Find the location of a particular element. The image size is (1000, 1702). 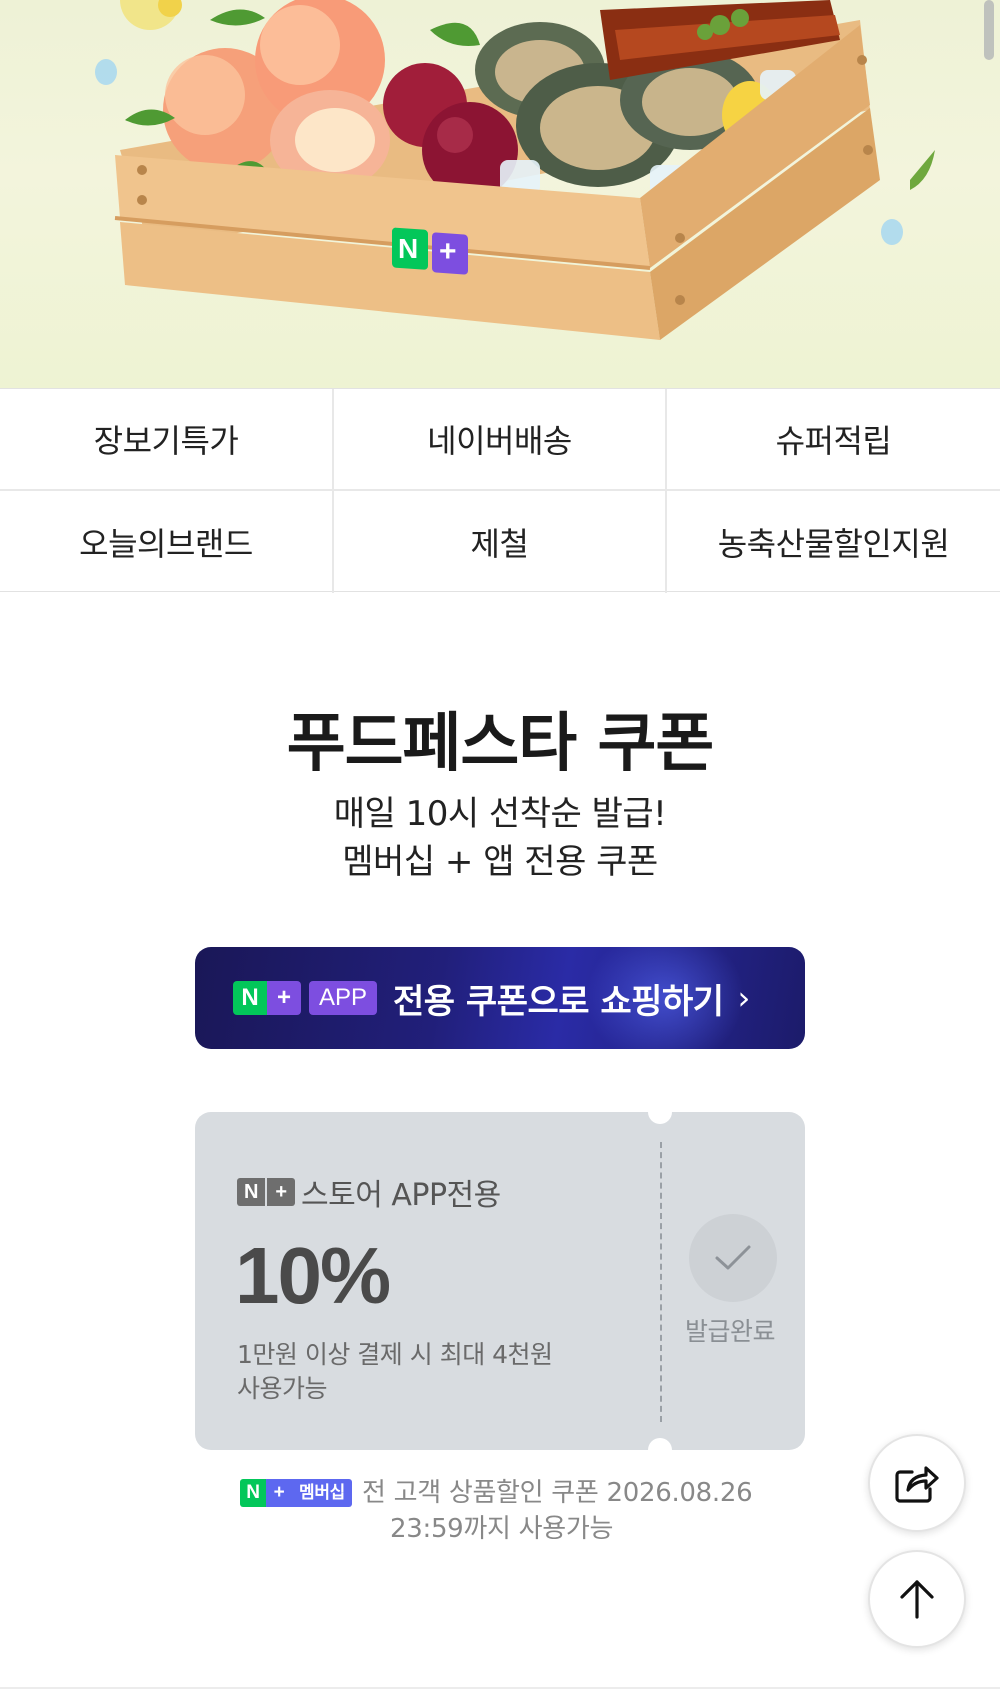

coupon-store-tag: N + 스토어 APP전용 is located at coordinates (369, 1192).